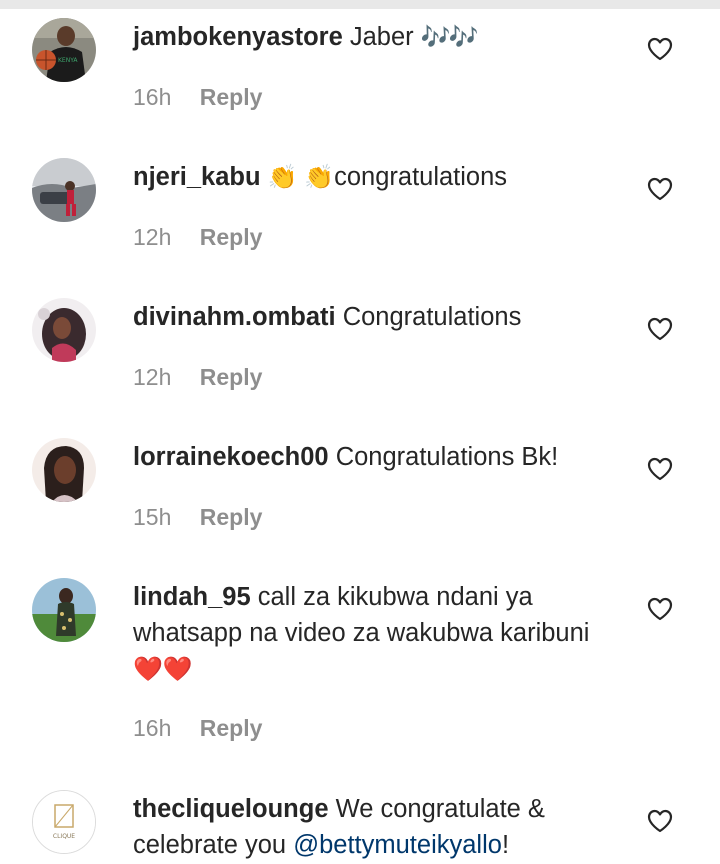 The image size is (720, 864). Describe the element at coordinates (360, 4) in the screenshot. I see `top-divider` at that location.